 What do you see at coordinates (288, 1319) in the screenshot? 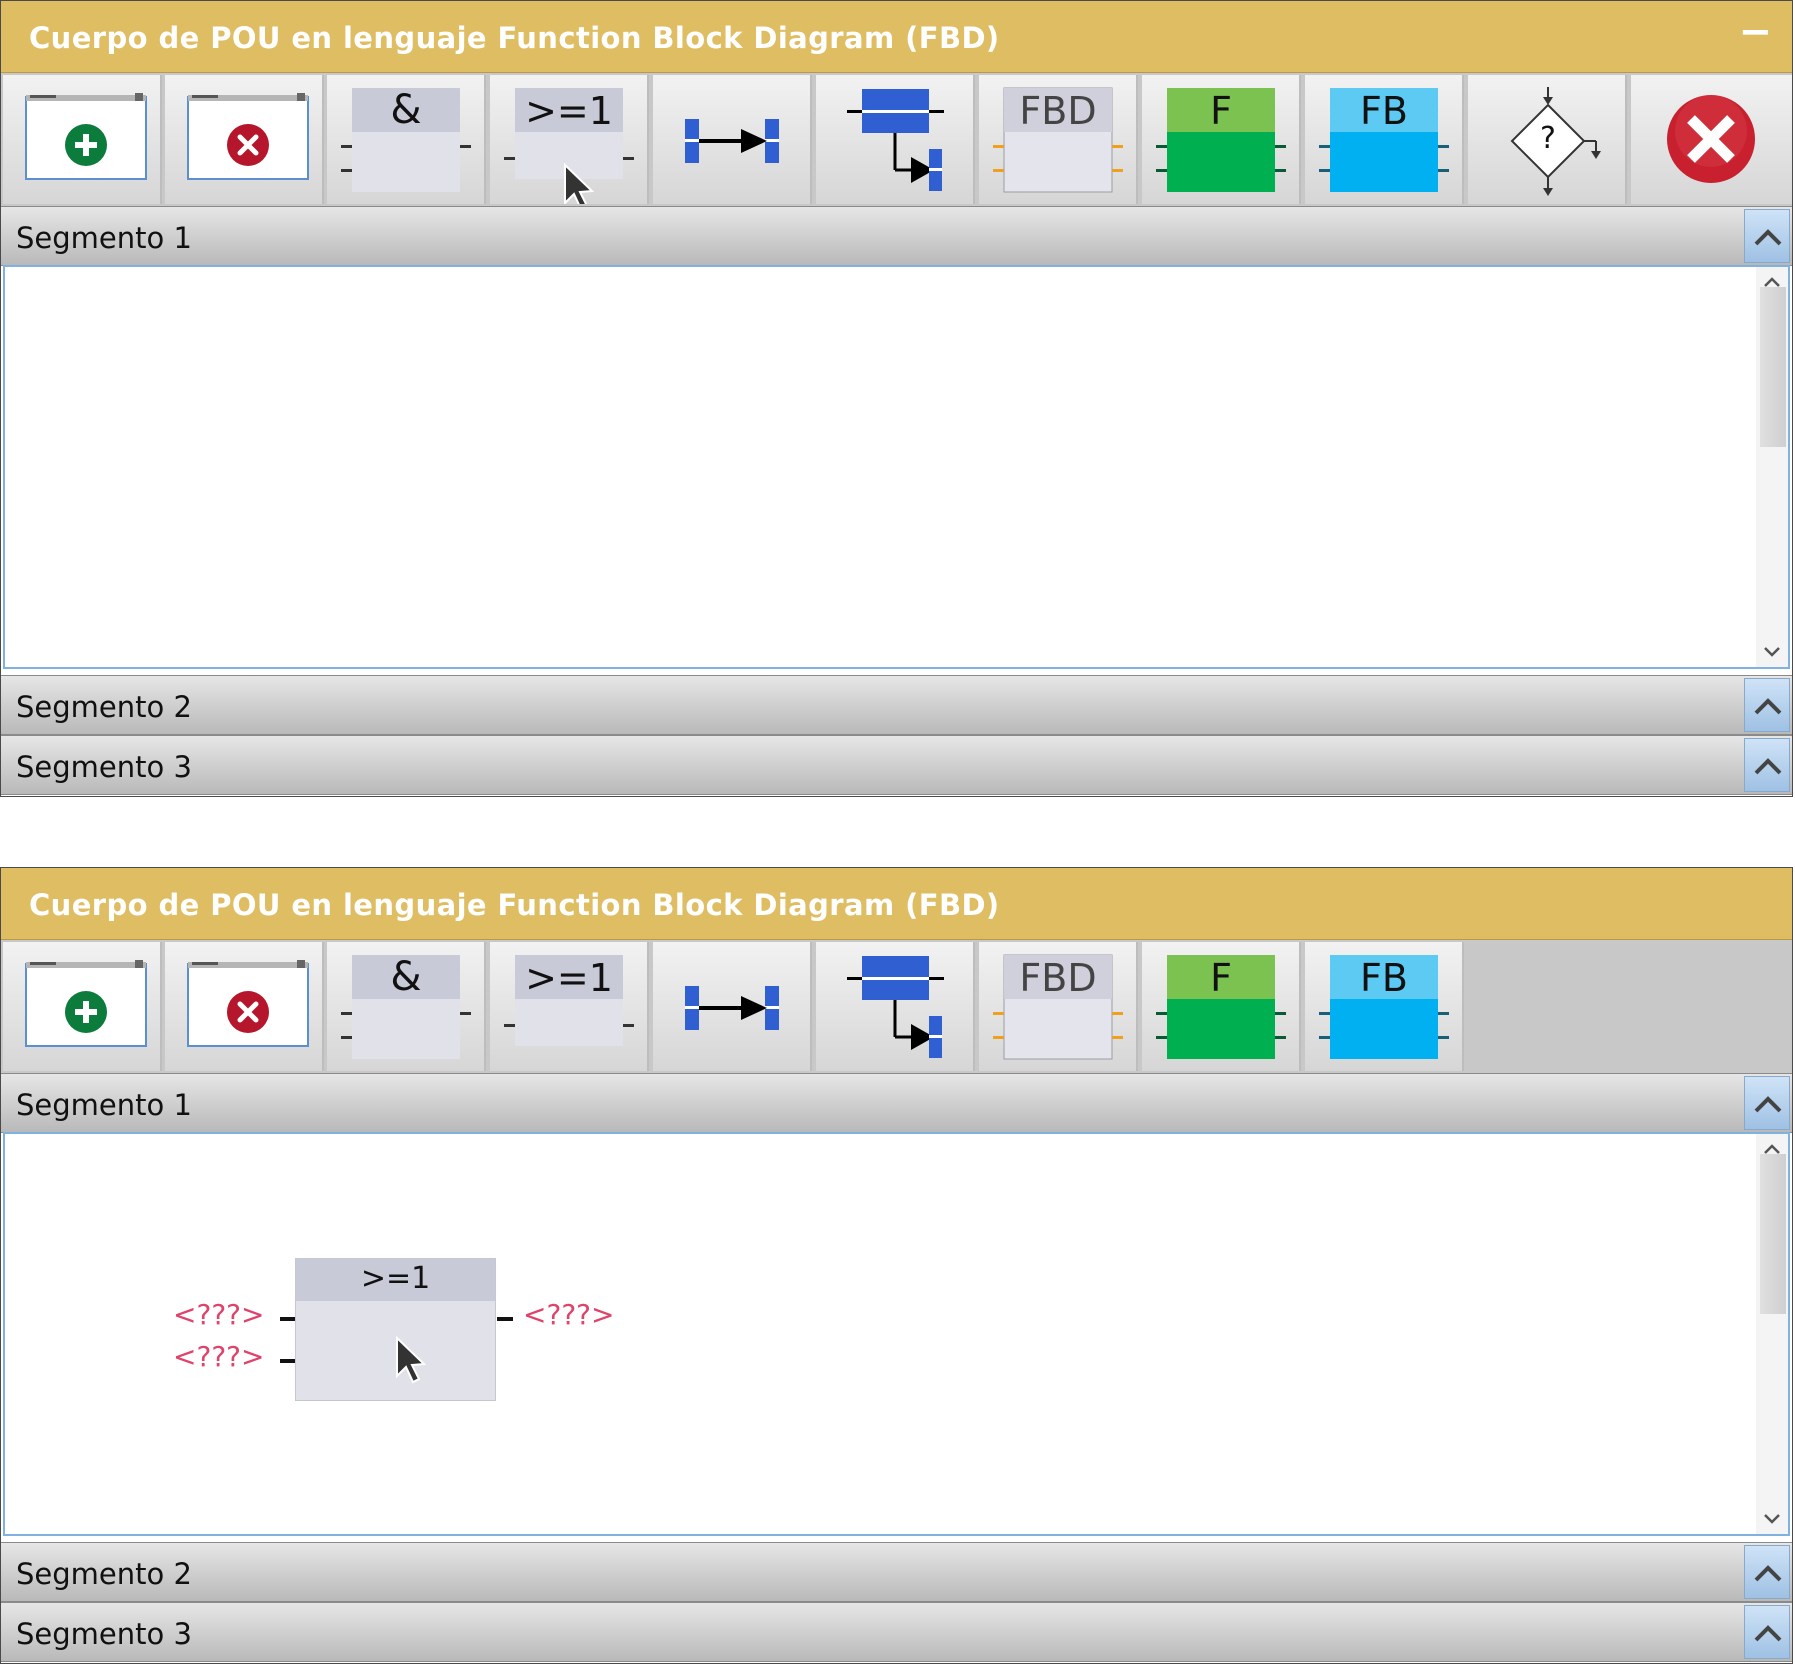
I see `input-1-pin` at bounding box center [288, 1319].